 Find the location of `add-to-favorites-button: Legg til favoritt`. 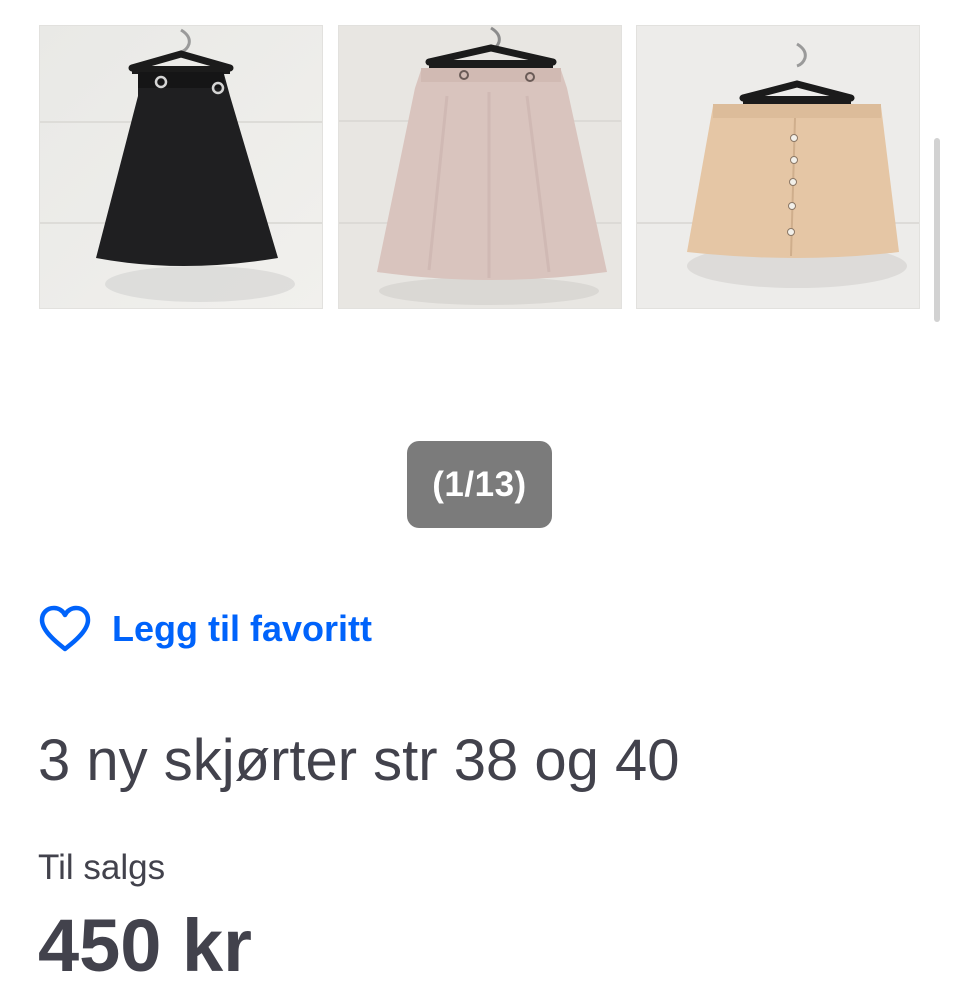

add-to-favorites-button: Legg til favoritt is located at coordinates (205, 629).